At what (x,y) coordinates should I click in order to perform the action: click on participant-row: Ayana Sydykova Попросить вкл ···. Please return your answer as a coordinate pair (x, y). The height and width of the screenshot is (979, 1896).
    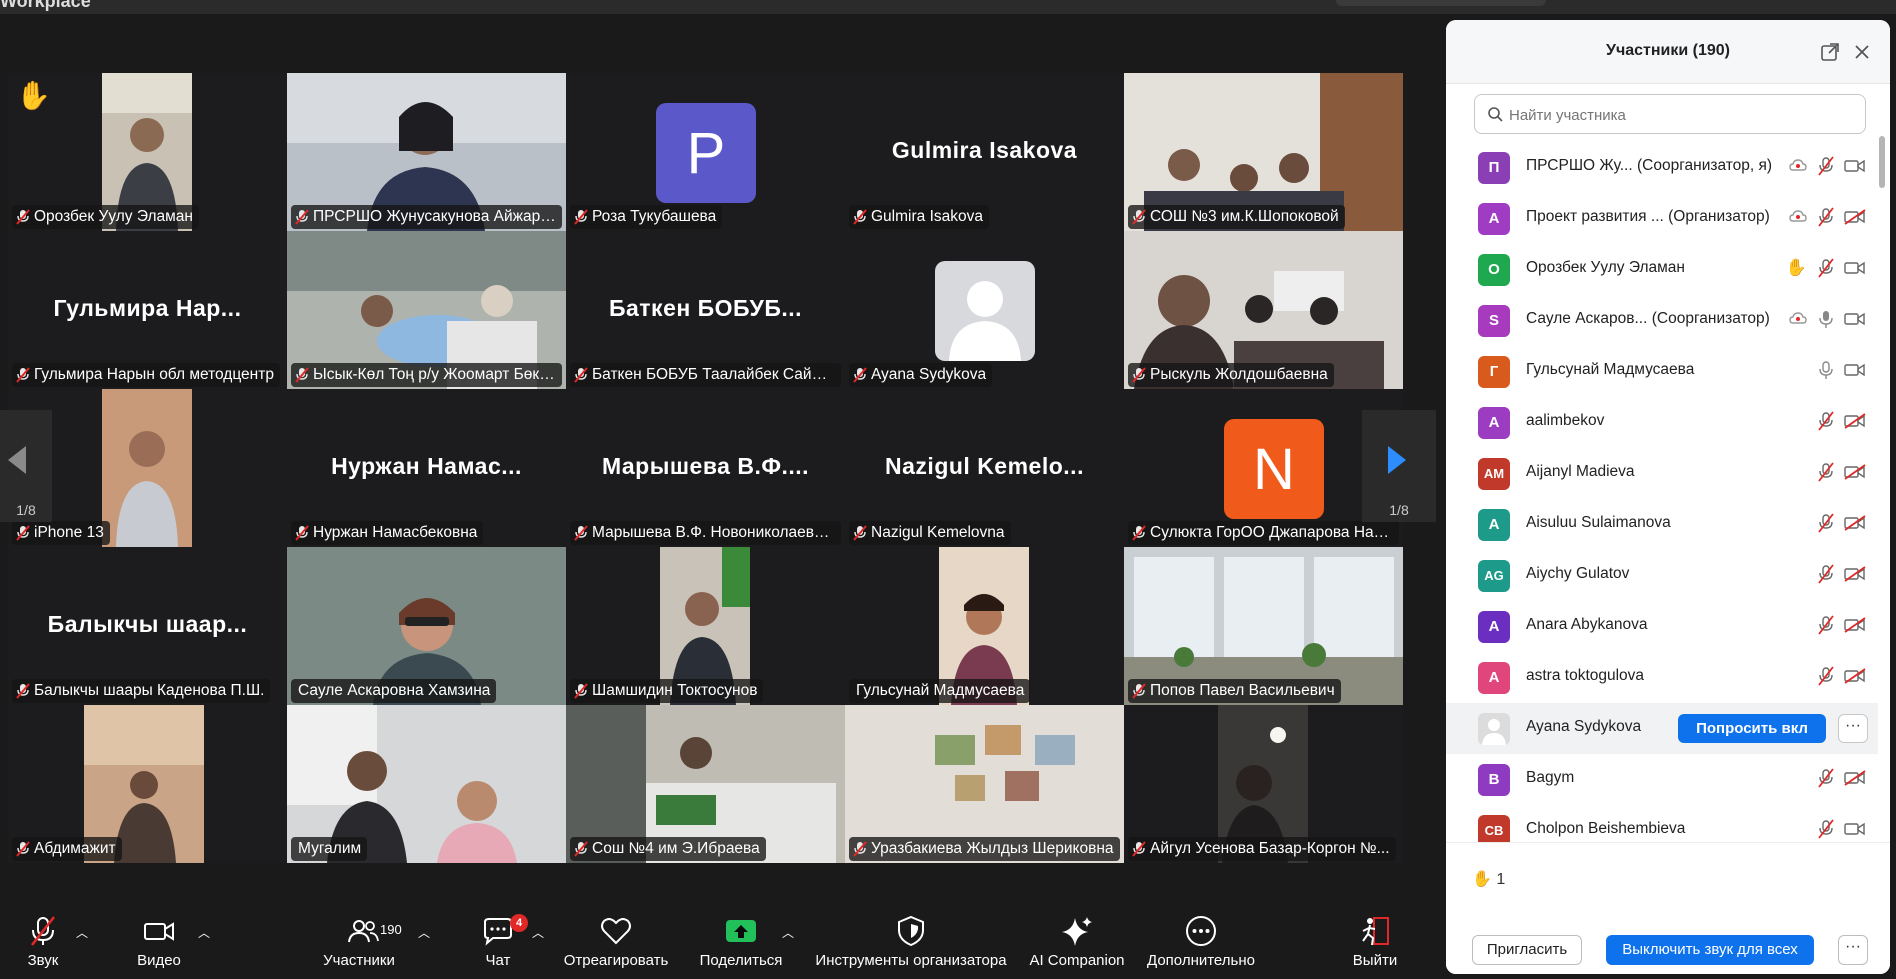
    Looking at the image, I should click on (1662, 728).